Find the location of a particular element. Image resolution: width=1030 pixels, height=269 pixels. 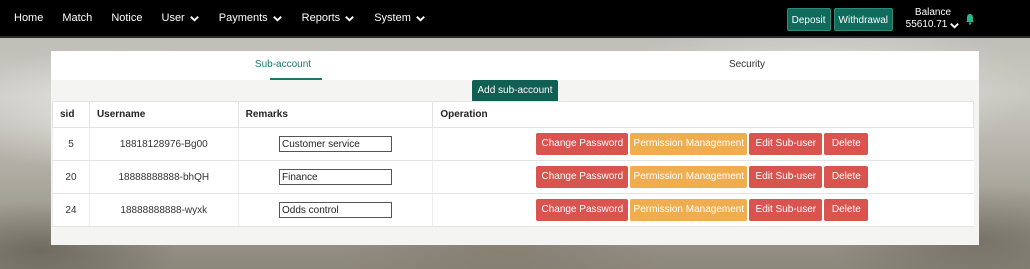

balance-dropdown: Balance 55610.71 is located at coordinates (932, 19).